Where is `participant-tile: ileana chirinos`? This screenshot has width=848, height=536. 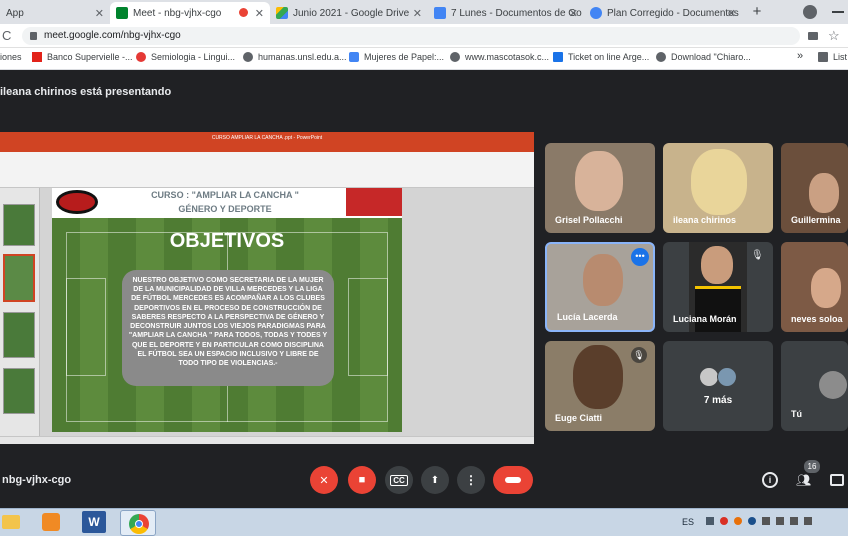
participant-tile: ileana chirinos is located at coordinates (718, 188).